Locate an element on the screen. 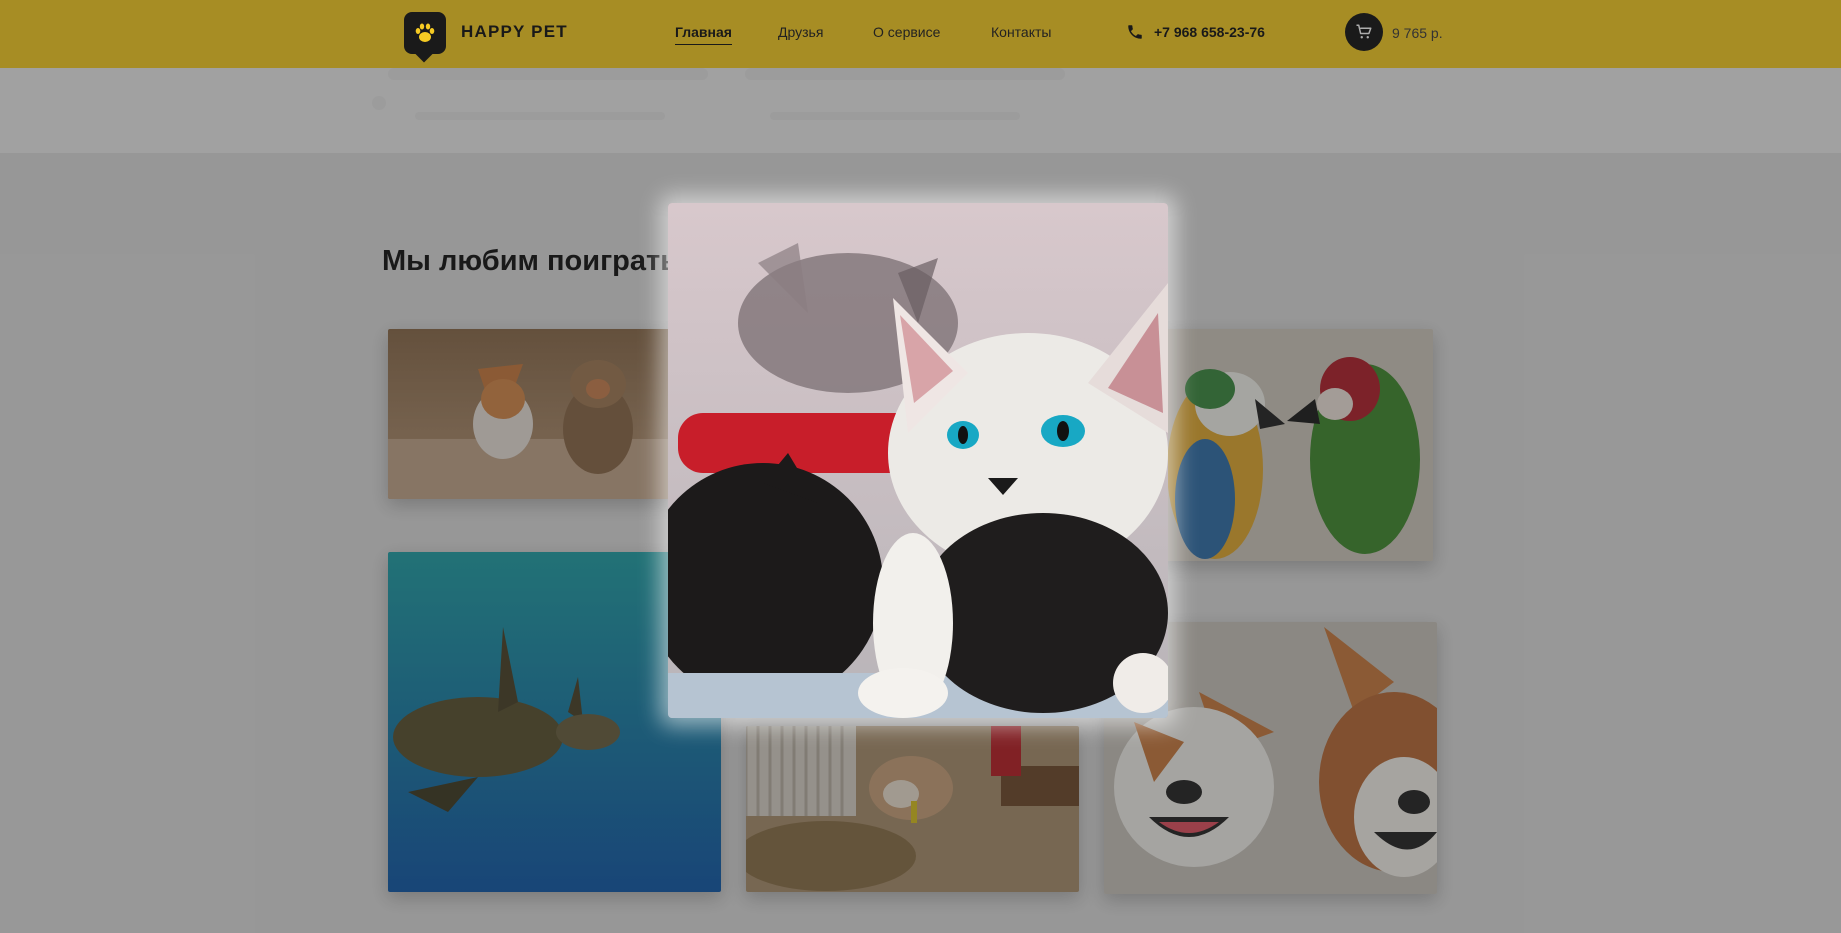  kittens-photo is located at coordinates (918, 460).